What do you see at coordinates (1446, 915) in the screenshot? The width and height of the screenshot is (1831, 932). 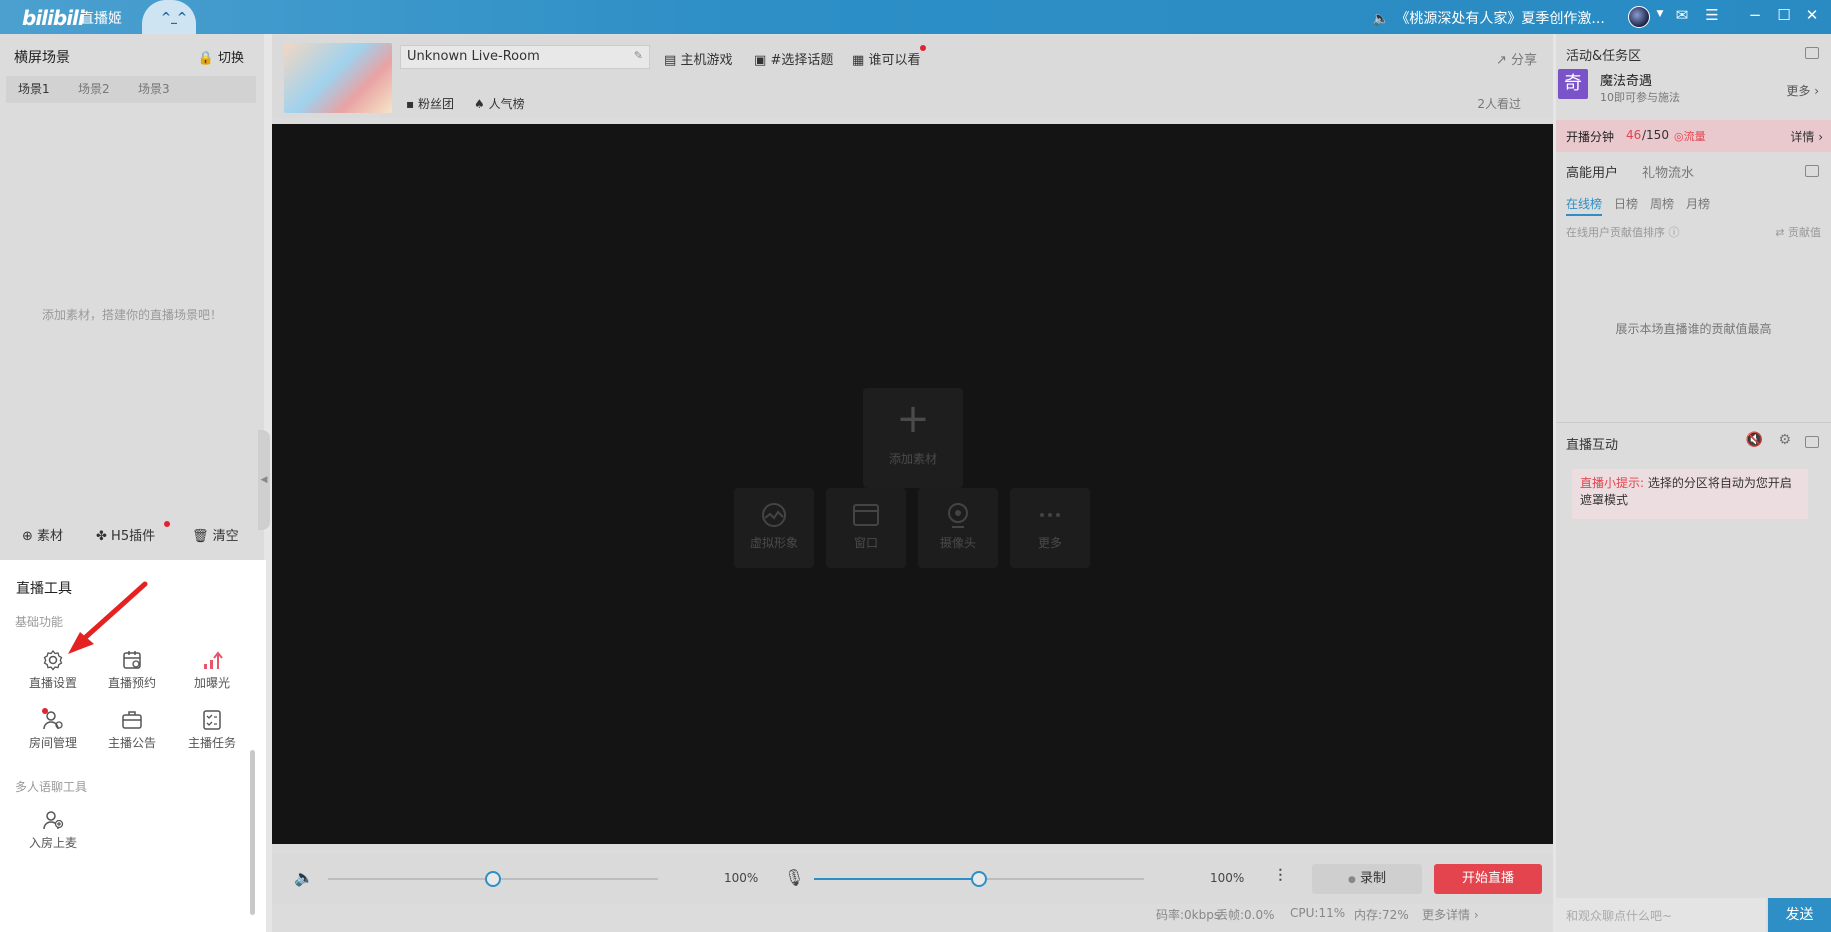 I see `more-details-label: 更多详情` at bounding box center [1446, 915].